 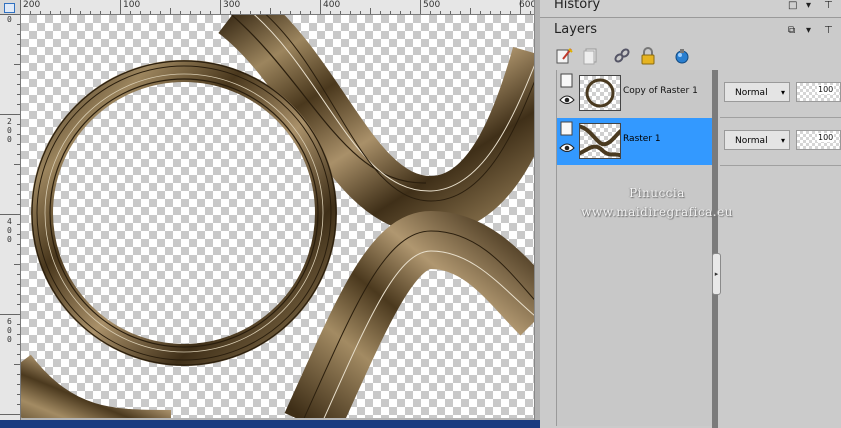 I want to click on ruler-label: 6, so click(x=9, y=321).